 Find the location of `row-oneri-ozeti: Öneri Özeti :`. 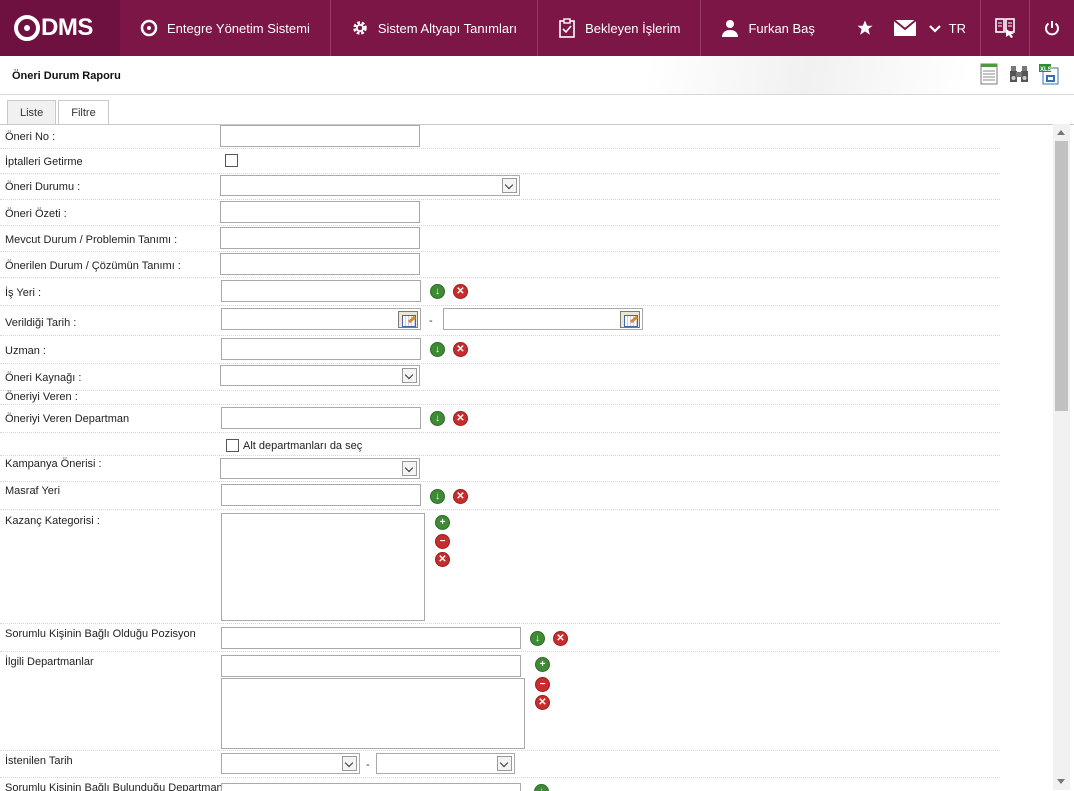

row-oneri-ozeti: Öneri Özeti : is located at coordinates (500, 213).